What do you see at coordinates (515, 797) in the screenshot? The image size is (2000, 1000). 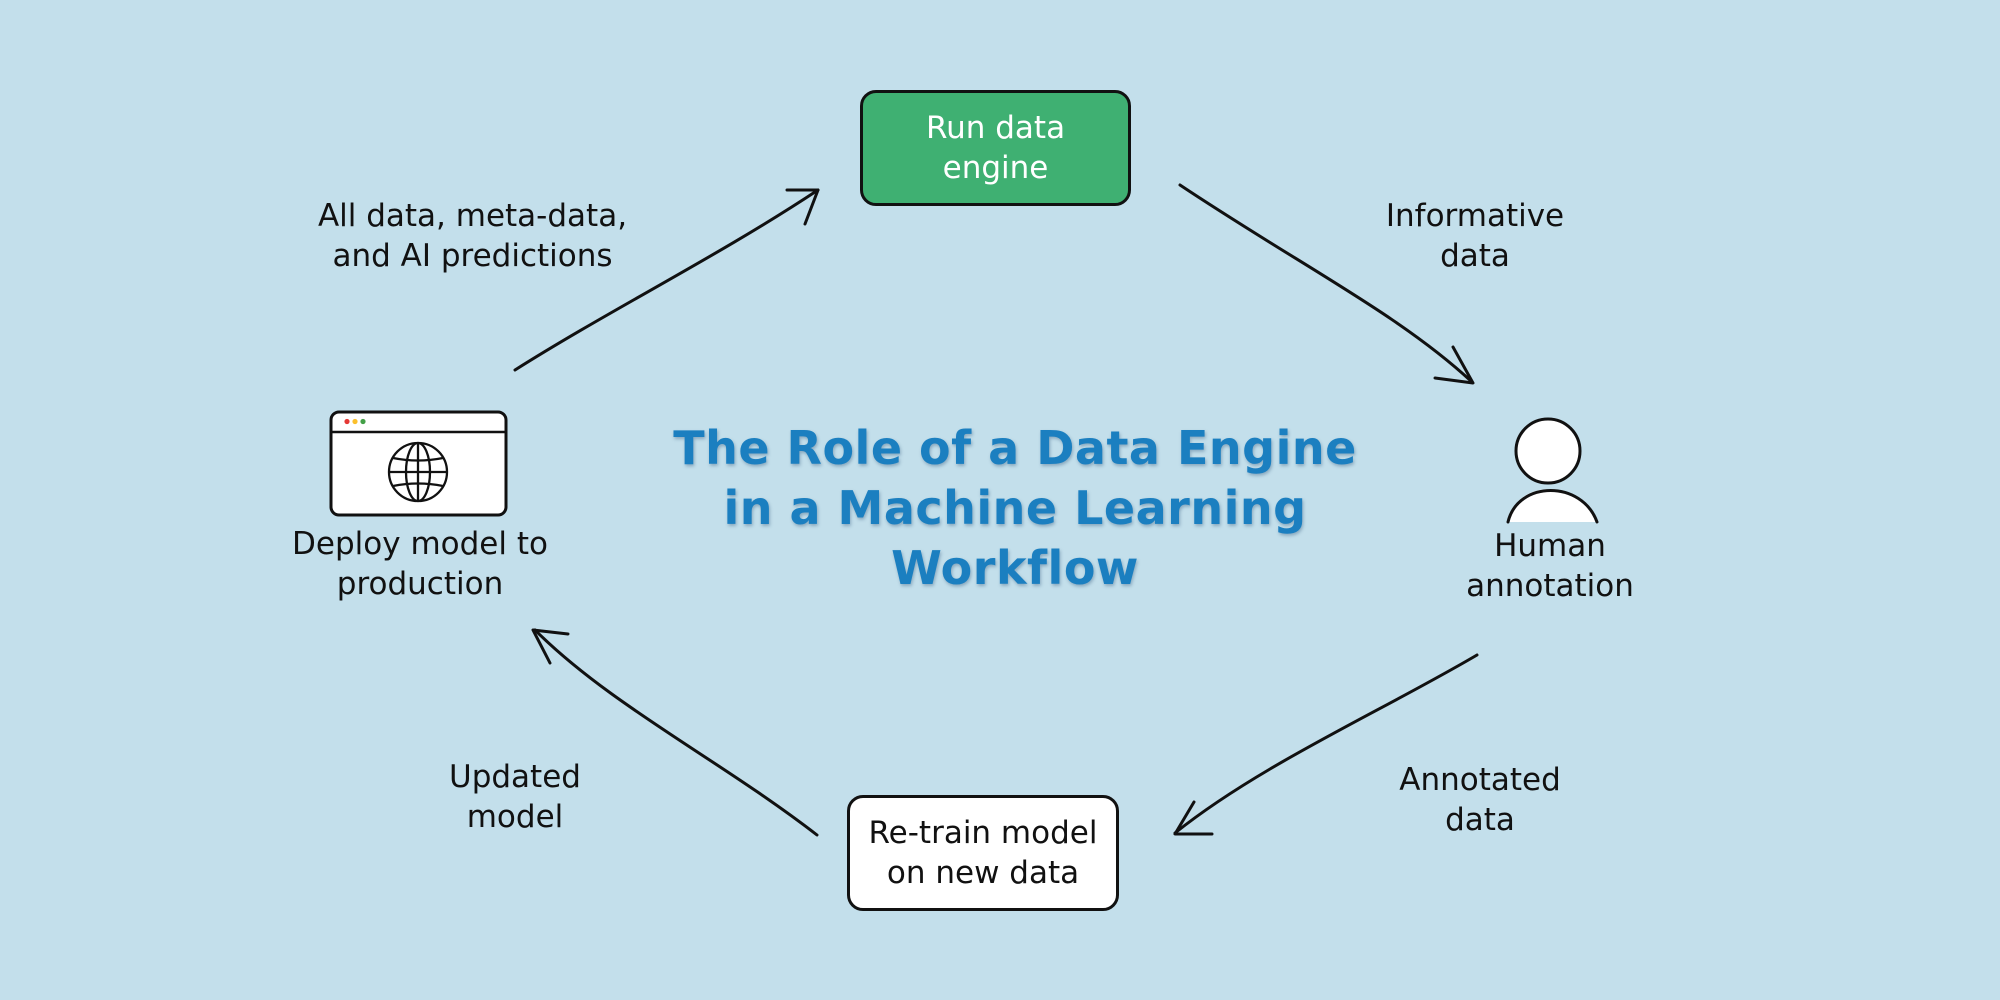 I see `edge-label-updated-model: Updated model` at bounding box center [515, 797].